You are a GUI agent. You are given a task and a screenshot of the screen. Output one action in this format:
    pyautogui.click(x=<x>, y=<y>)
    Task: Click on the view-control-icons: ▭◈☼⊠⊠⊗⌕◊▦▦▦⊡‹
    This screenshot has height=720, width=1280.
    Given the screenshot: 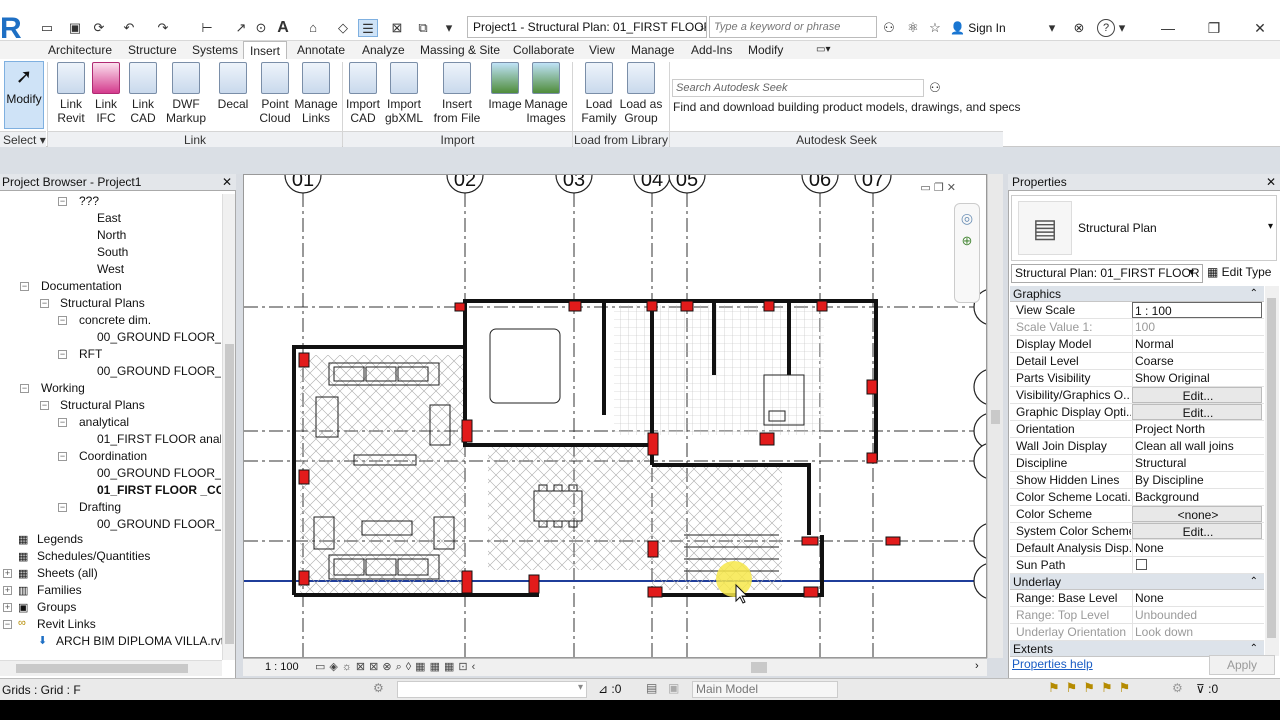 What is the action you would take?
    pyautogui.click(x=397, y=667)
    